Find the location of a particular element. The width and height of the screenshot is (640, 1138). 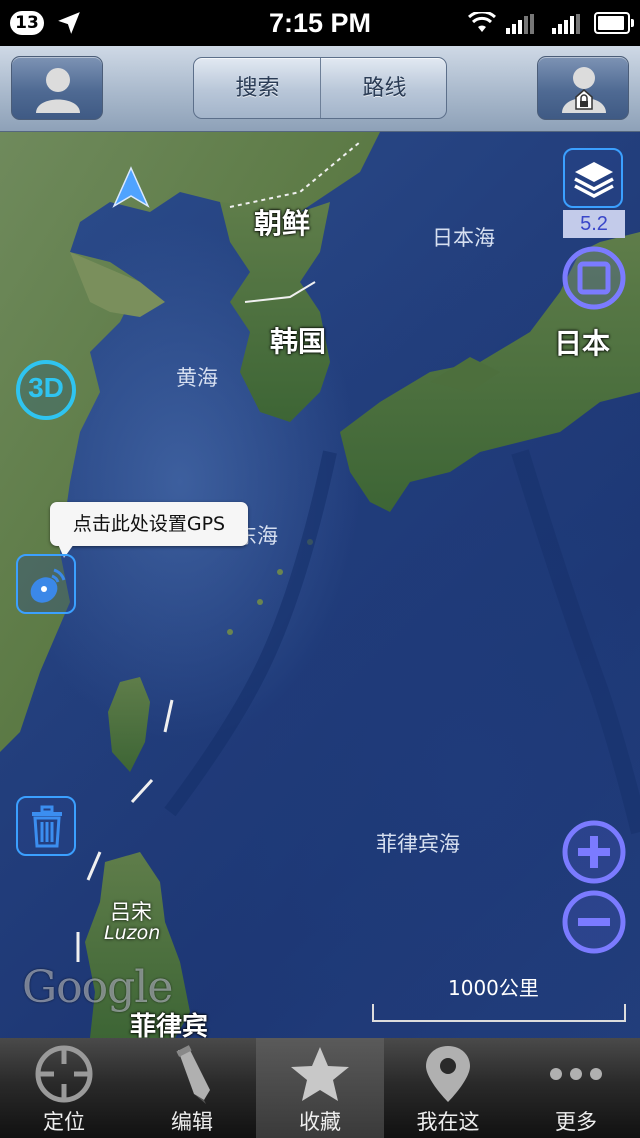

tab-bar: 定位 编辑 收藏 我在这 更多 is located at coordinates (320, 1088).